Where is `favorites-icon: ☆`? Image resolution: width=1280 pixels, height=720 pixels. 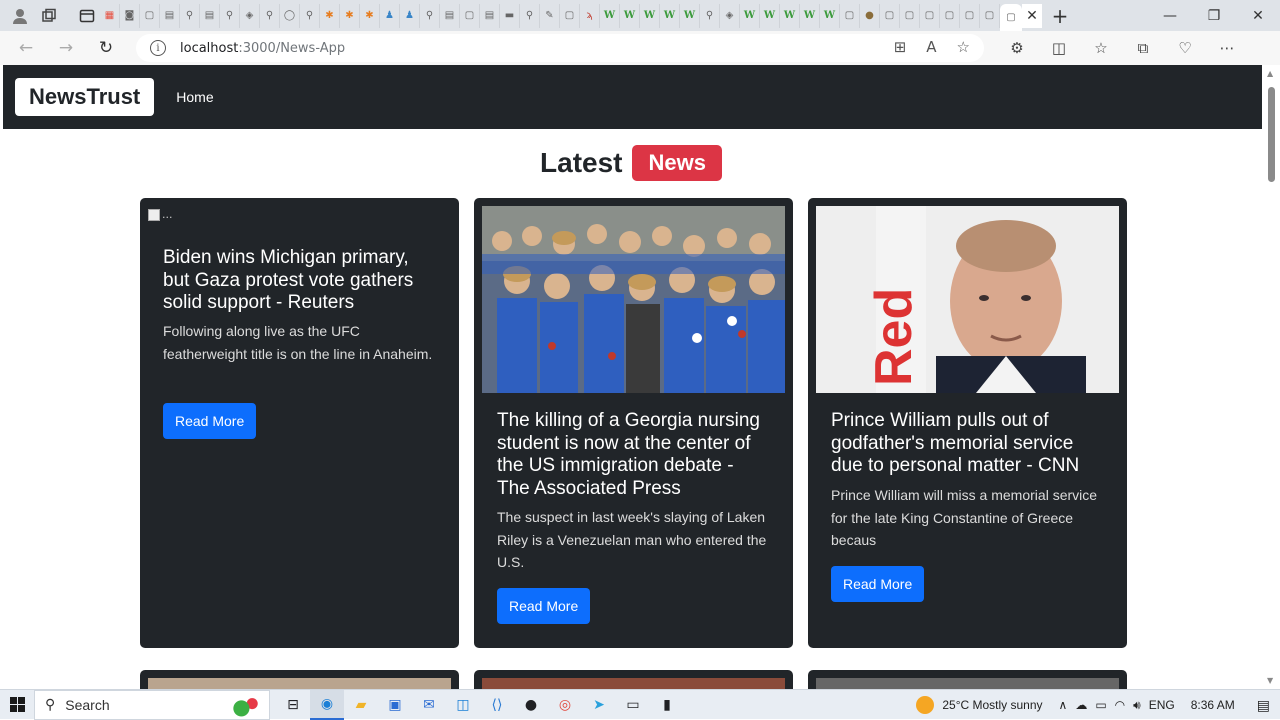 favorites-icon: ☆ is located at coordinates (1101, 48).